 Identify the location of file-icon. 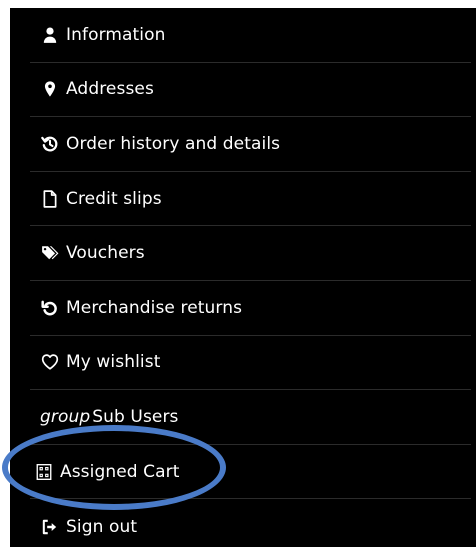
(50, 199).